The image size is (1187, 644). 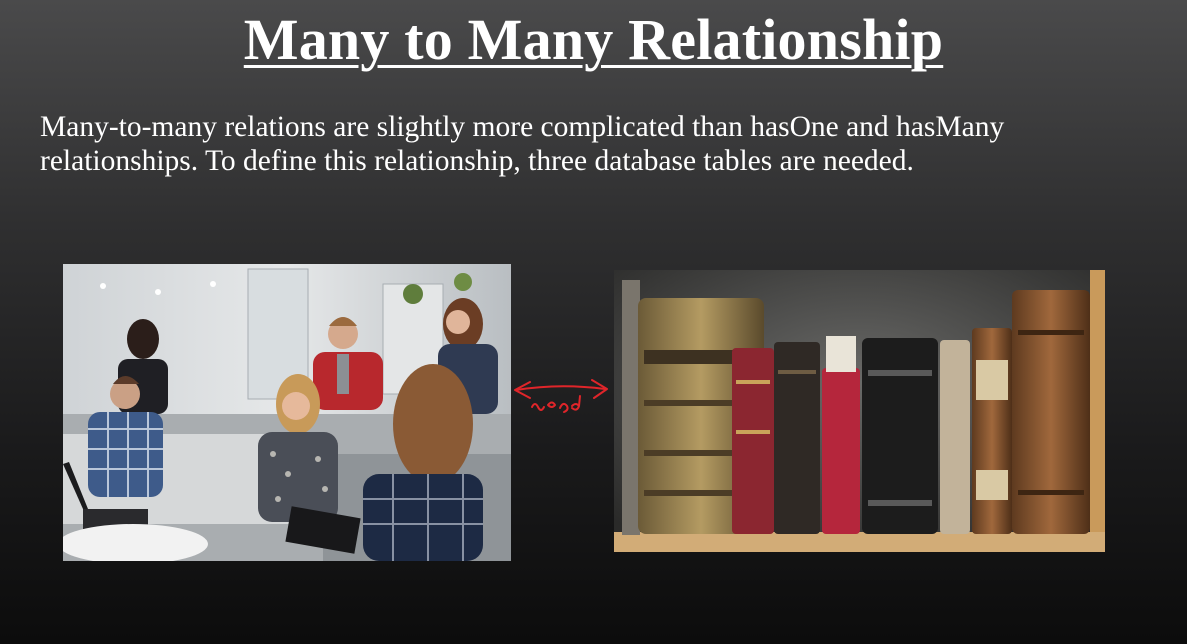 What do you see at coordinates (593, 39) in the screenshot?
I see `slide-title: Many to Many Relationship` at bounding box center [593, 39].